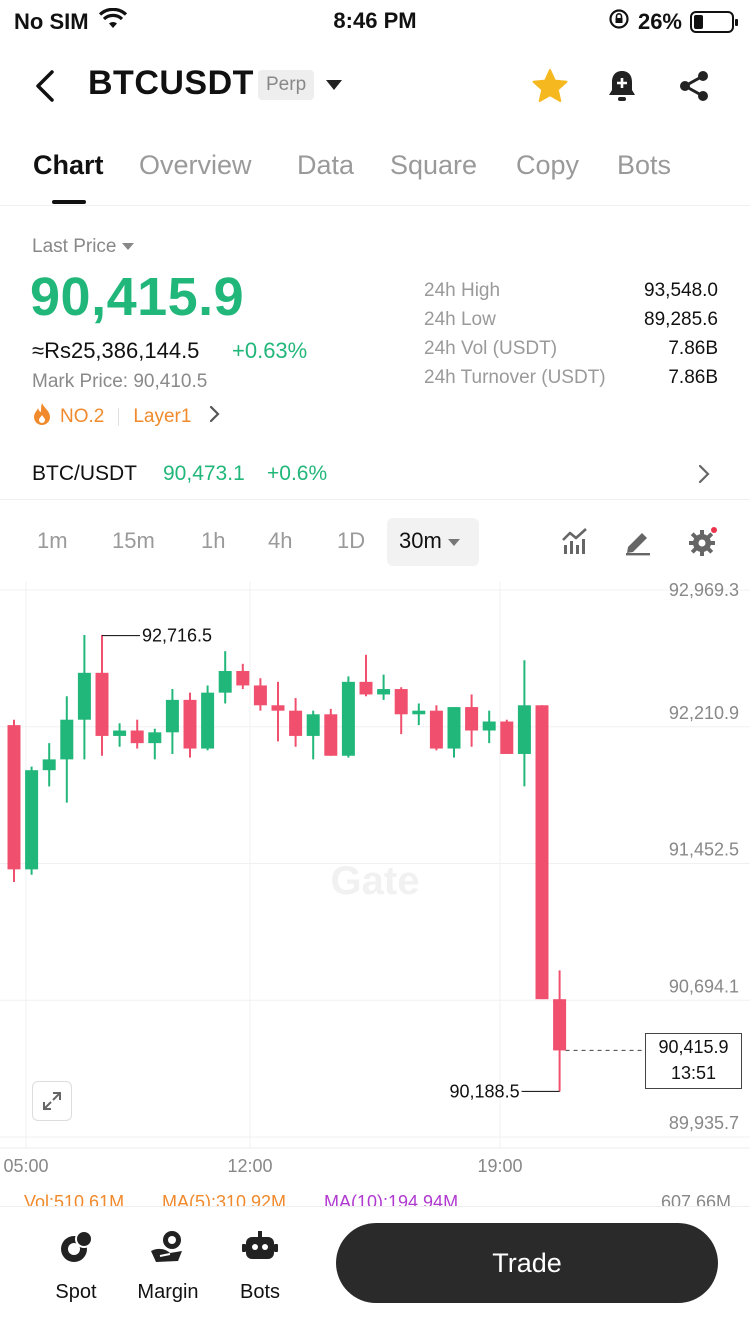  I want to click on nav-spot: Spot, so click(76, 1264).